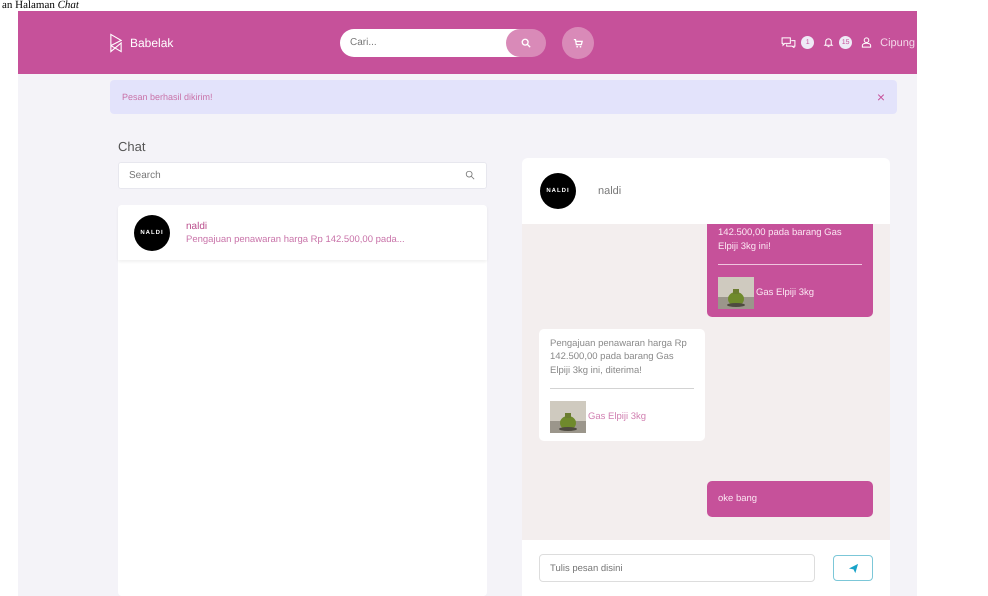 Image resolution: width=988 pixels, height=596 pixels. I want to click on cart-icon, so click(578, 43).